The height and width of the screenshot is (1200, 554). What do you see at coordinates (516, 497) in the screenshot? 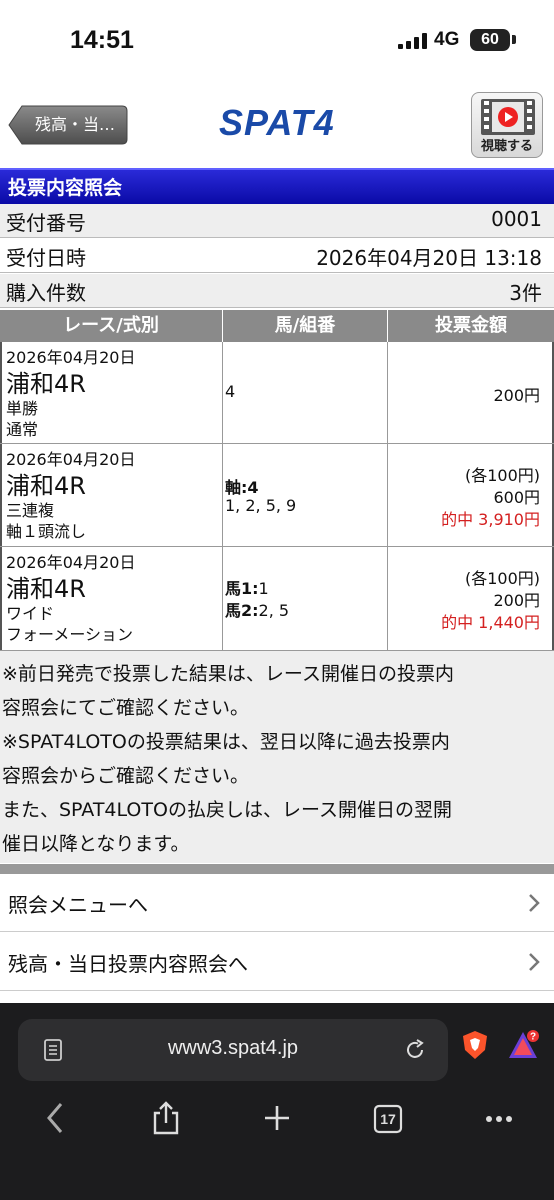
I see `bet-amount: 600円` at bounding box center [516, 497].